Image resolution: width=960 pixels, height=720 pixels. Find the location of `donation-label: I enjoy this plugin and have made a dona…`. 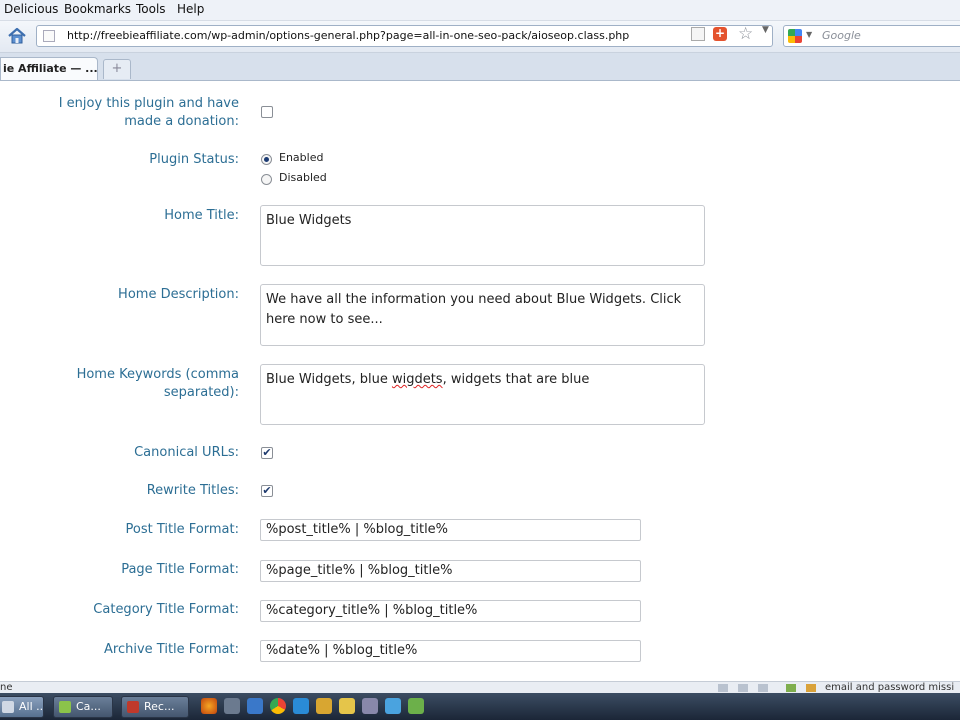

donation-label: I enjoy this plugin and have made a dona… is located at coordinates (148, 112).